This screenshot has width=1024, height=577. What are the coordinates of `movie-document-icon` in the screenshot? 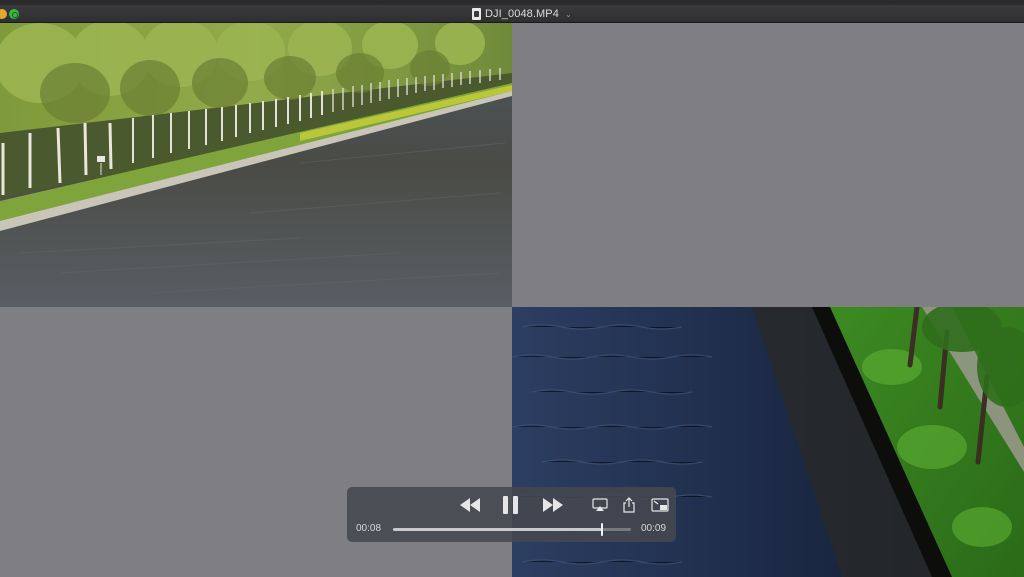 It's located at (476, 14).